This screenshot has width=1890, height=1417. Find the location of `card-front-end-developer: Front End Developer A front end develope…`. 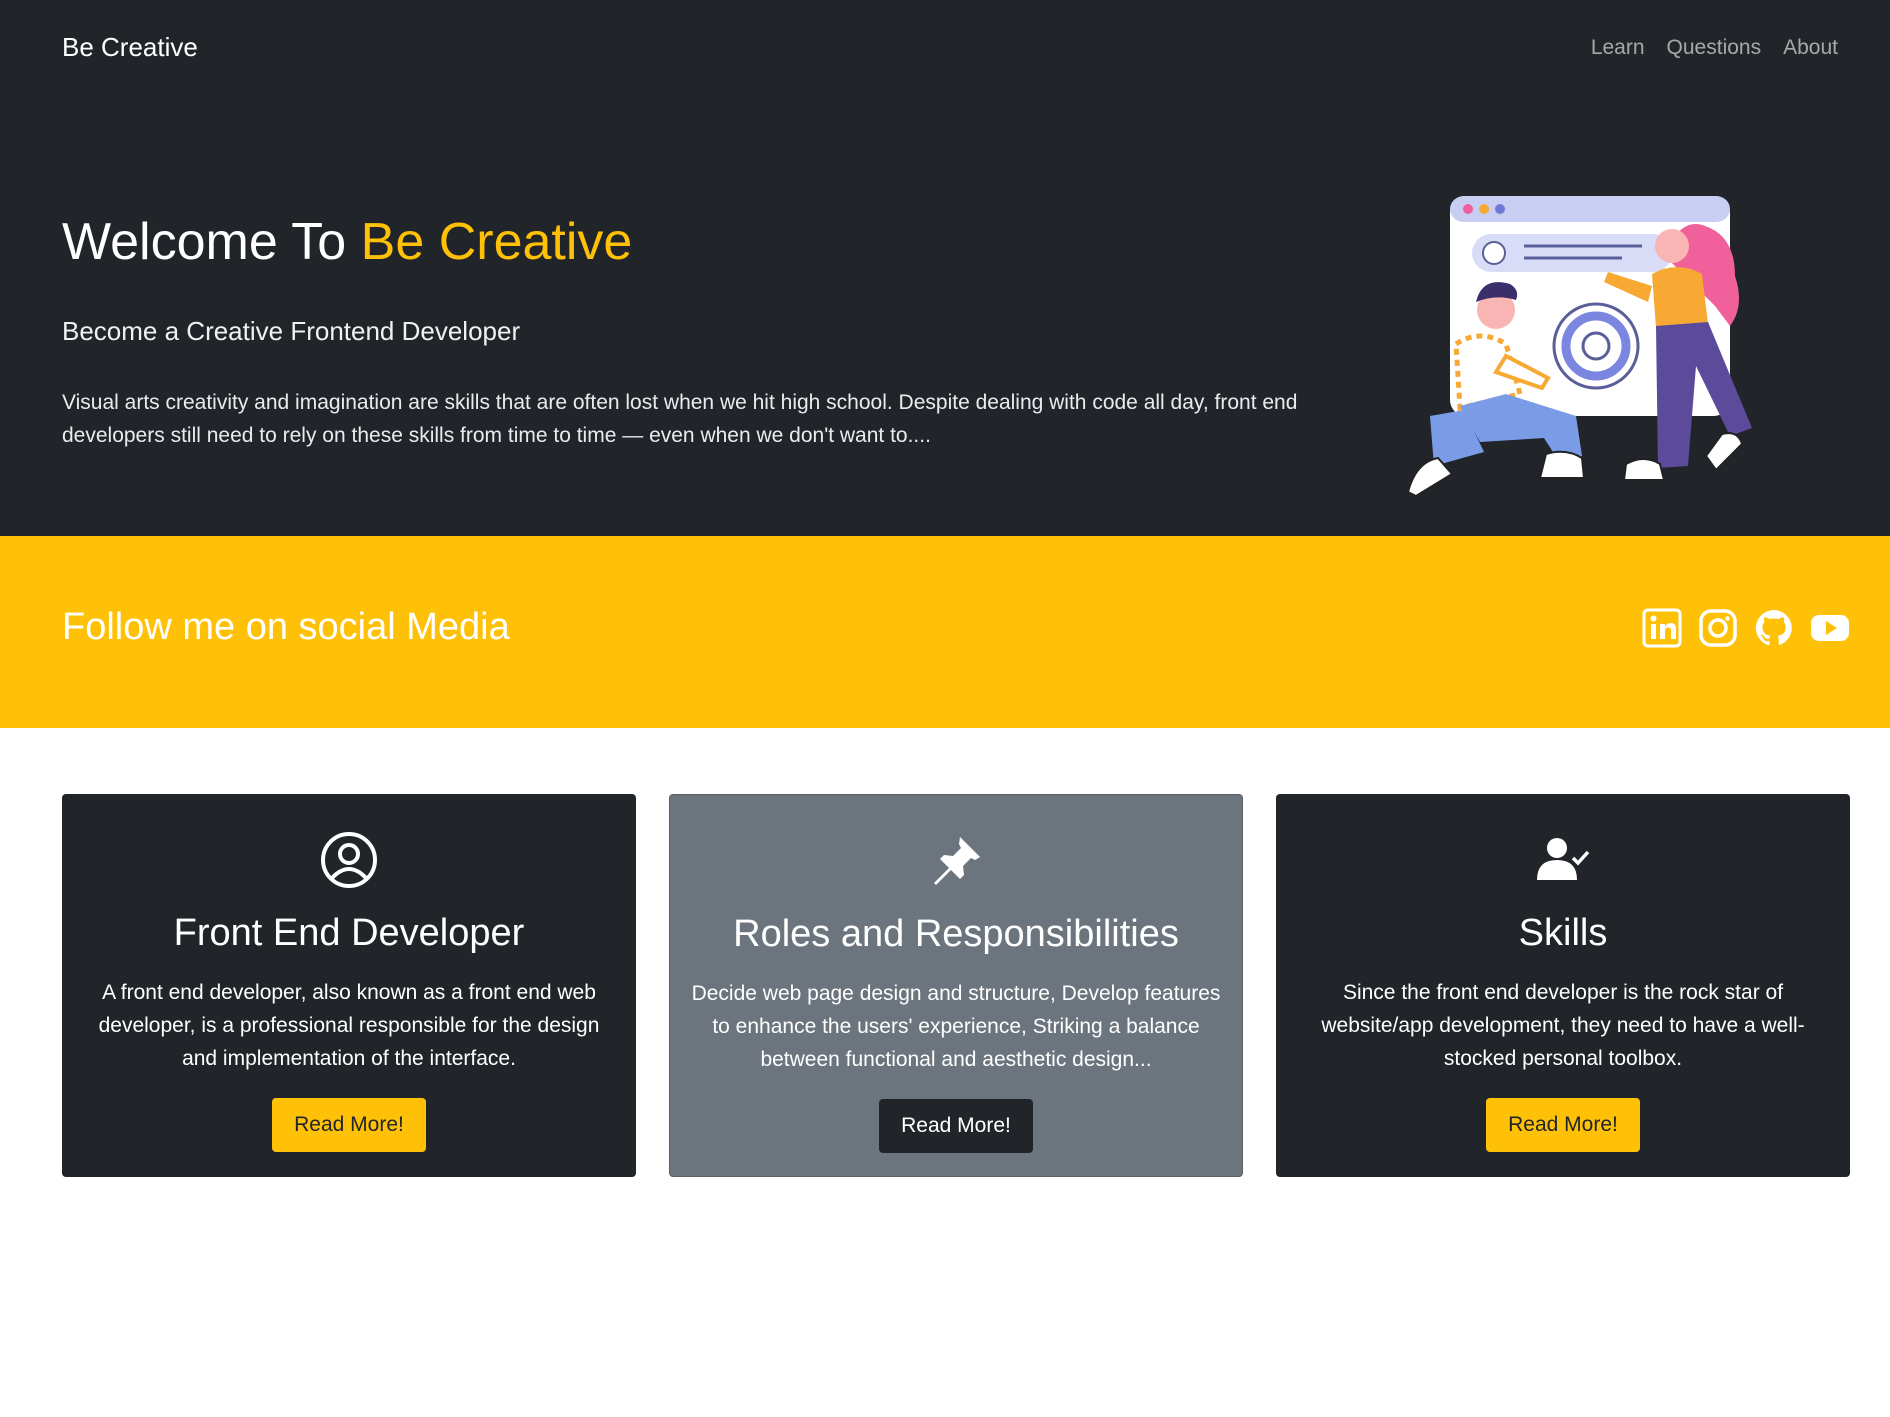

card-front-end-developer: Front End Developer A front end develope… is located at coordinates (349, 985).